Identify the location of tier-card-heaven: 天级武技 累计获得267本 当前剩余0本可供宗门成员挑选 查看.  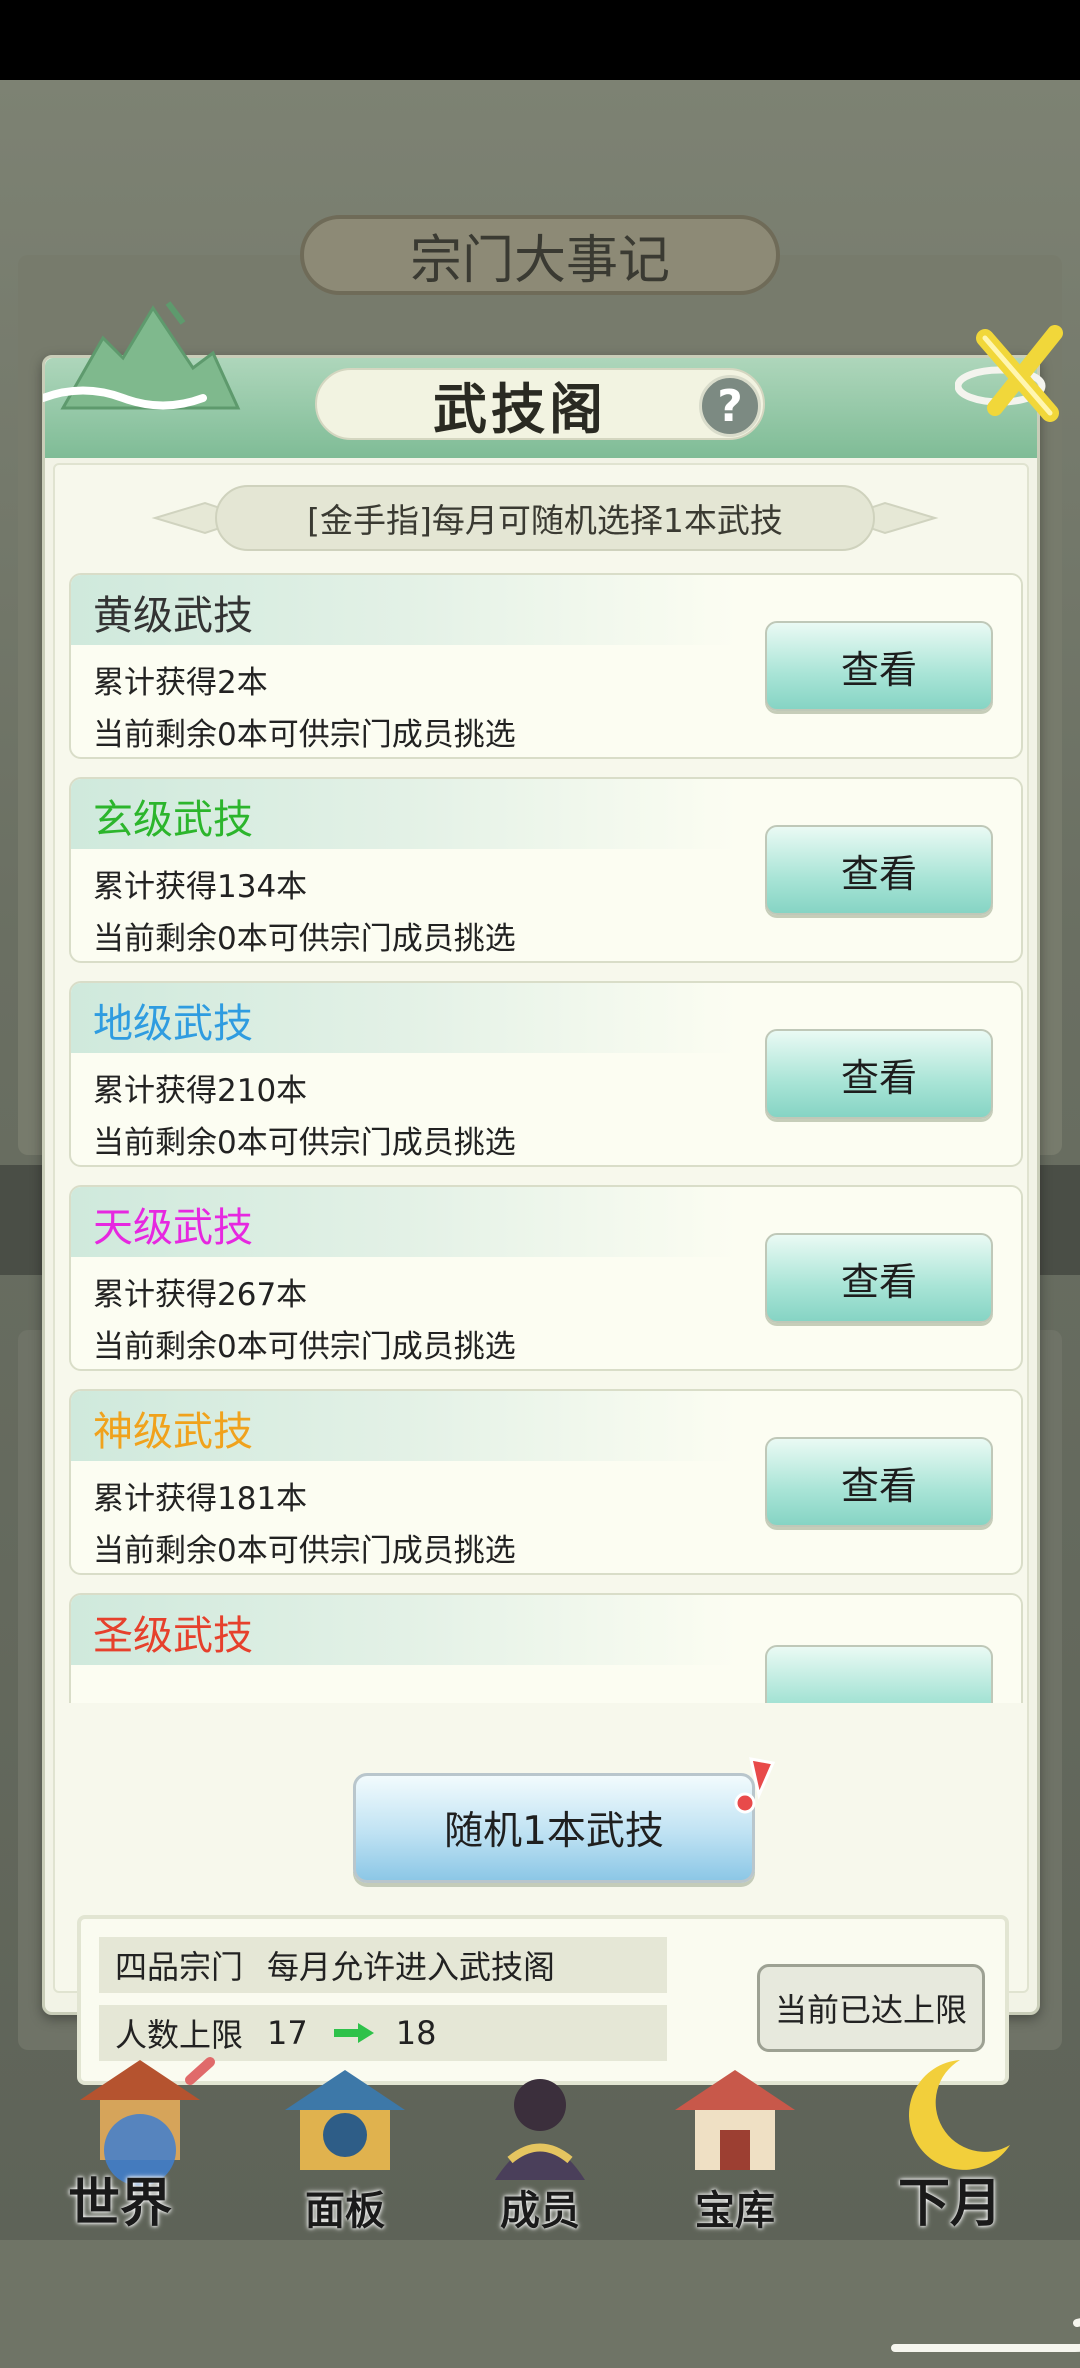
(546, 1278).